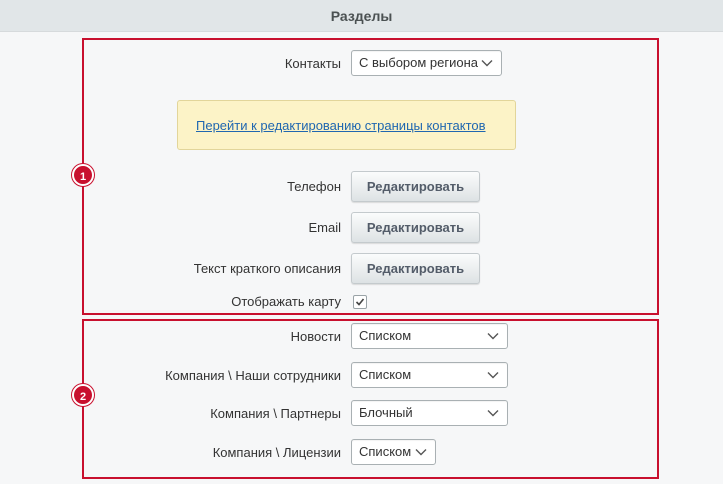 This screenshot has height=484, width=723. I want to click on contacts-label: Контакты, so click(312, 63).